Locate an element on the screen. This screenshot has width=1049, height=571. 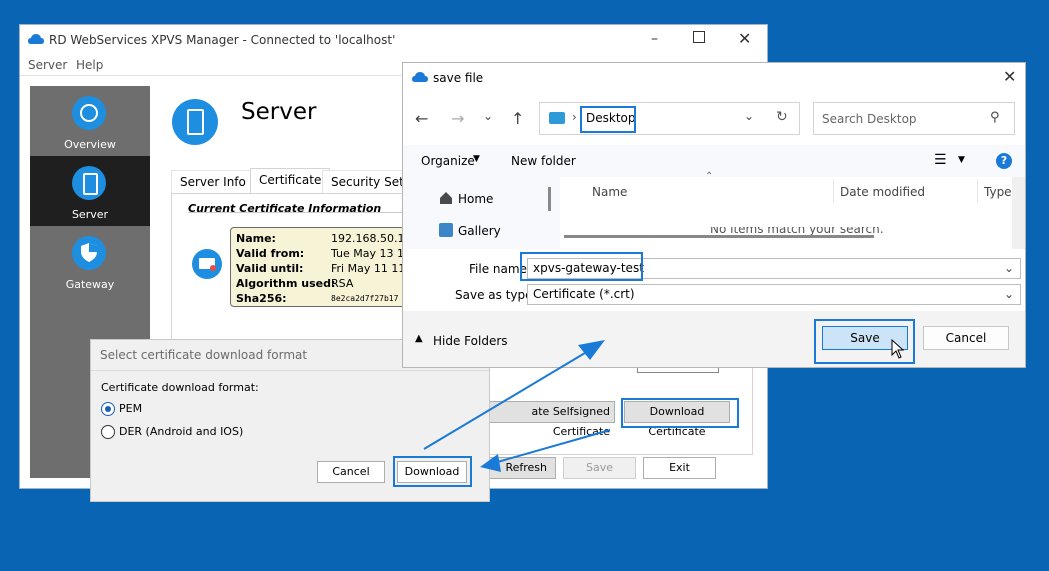
annotation-arrows is located at coordinates (517, 406).